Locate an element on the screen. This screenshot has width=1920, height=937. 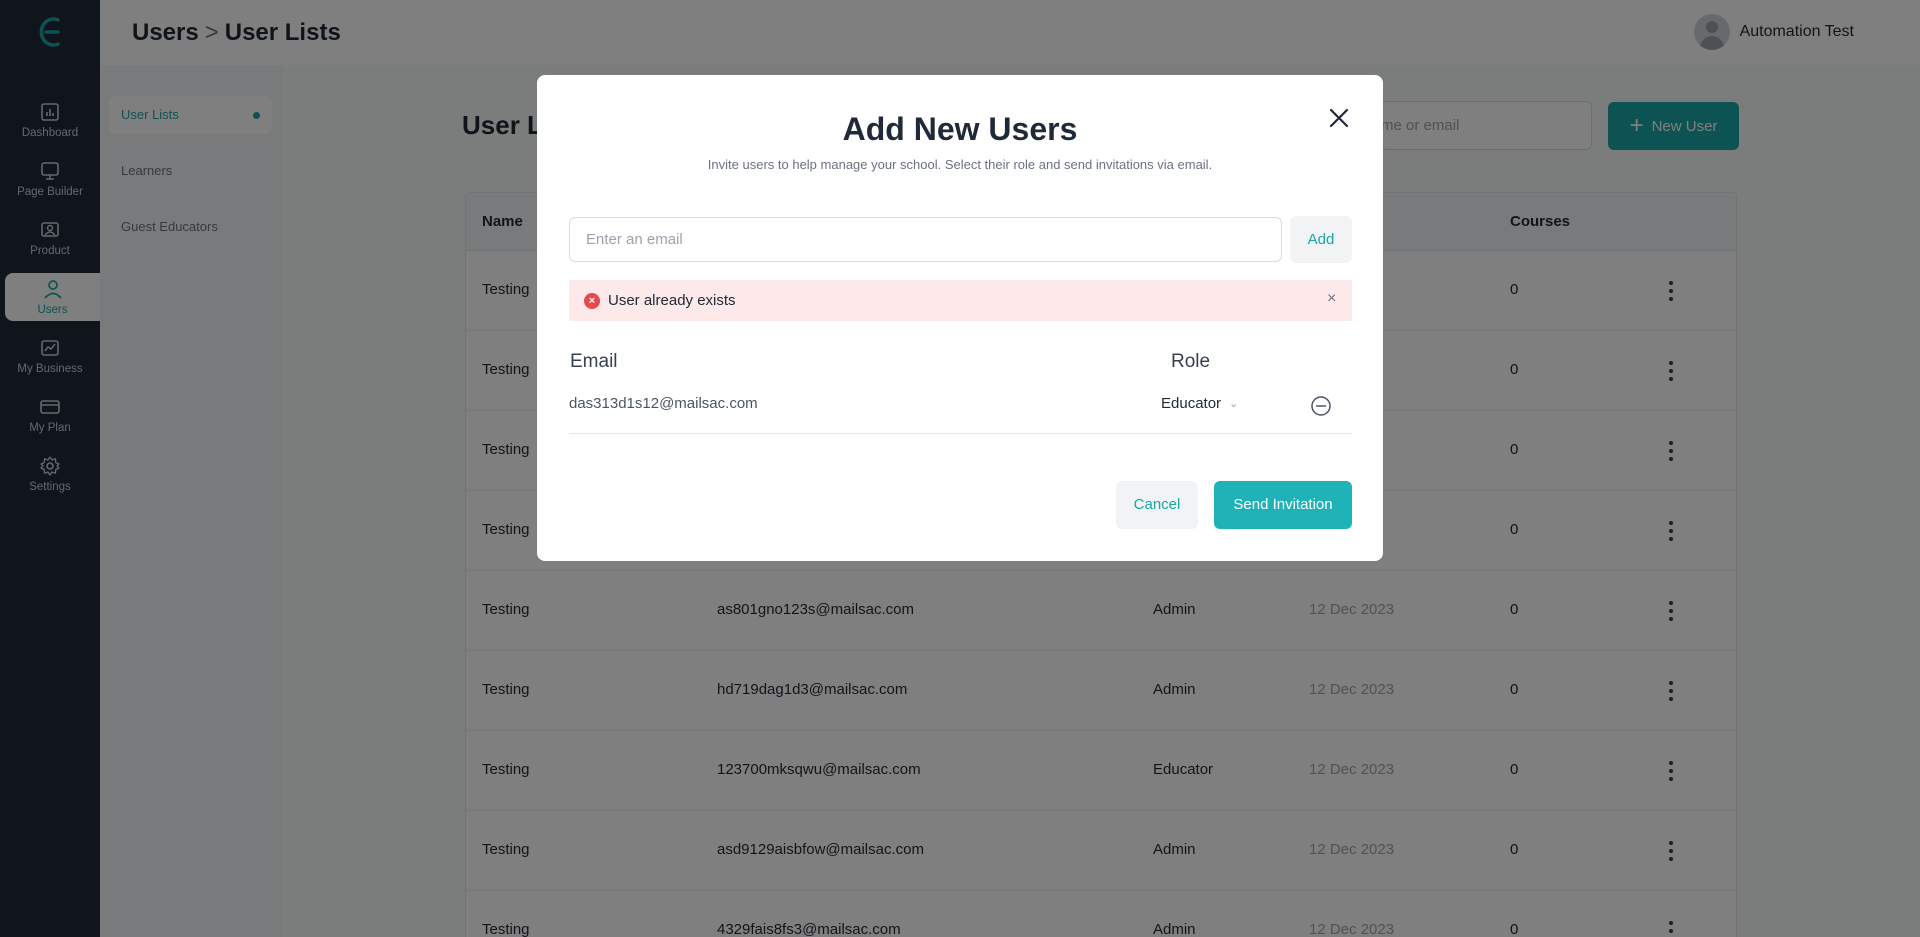
role-select: Educator ⌄ is located at coordinates (1199, 403).